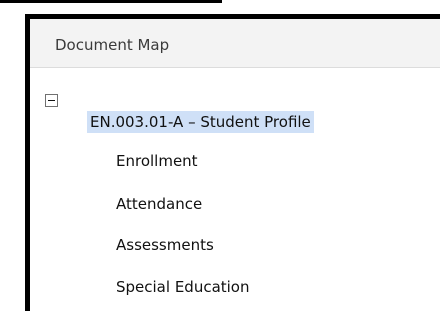 This screenshot has width=440, height=311. Describe the element at coordinates (159, 204) in the screenshot. I see `tree-item-attendance: Attendance` at that location.